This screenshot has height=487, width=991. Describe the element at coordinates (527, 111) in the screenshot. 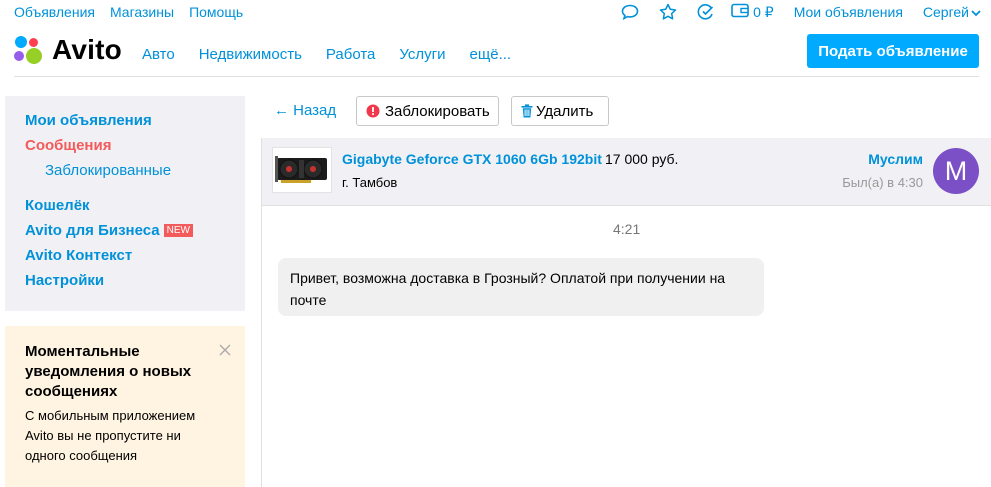

I see `trash-icon` at that location.